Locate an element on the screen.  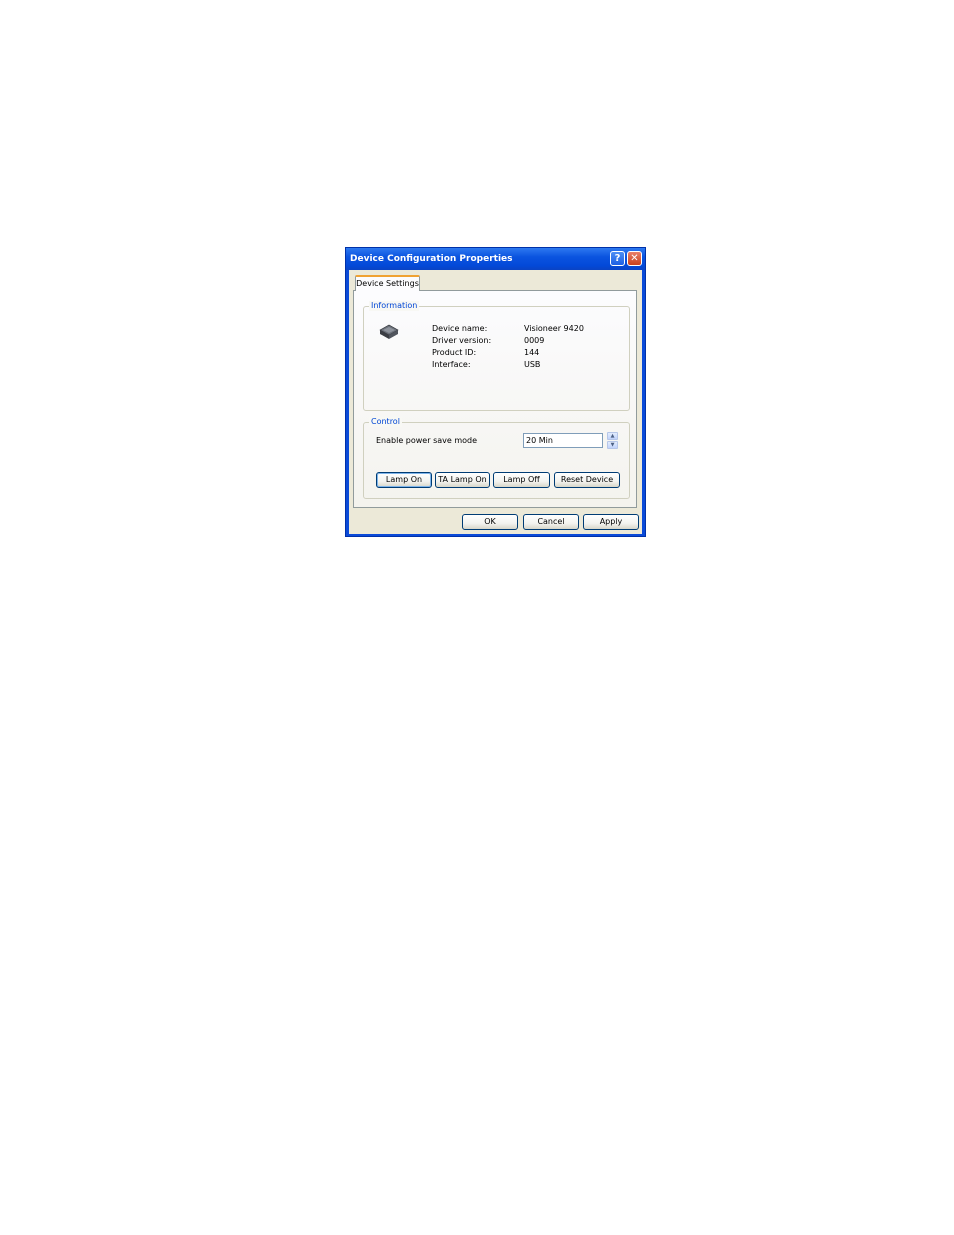
title-bar: Device Configuration Properties ? ✕ is located at coordinates (495, 259).